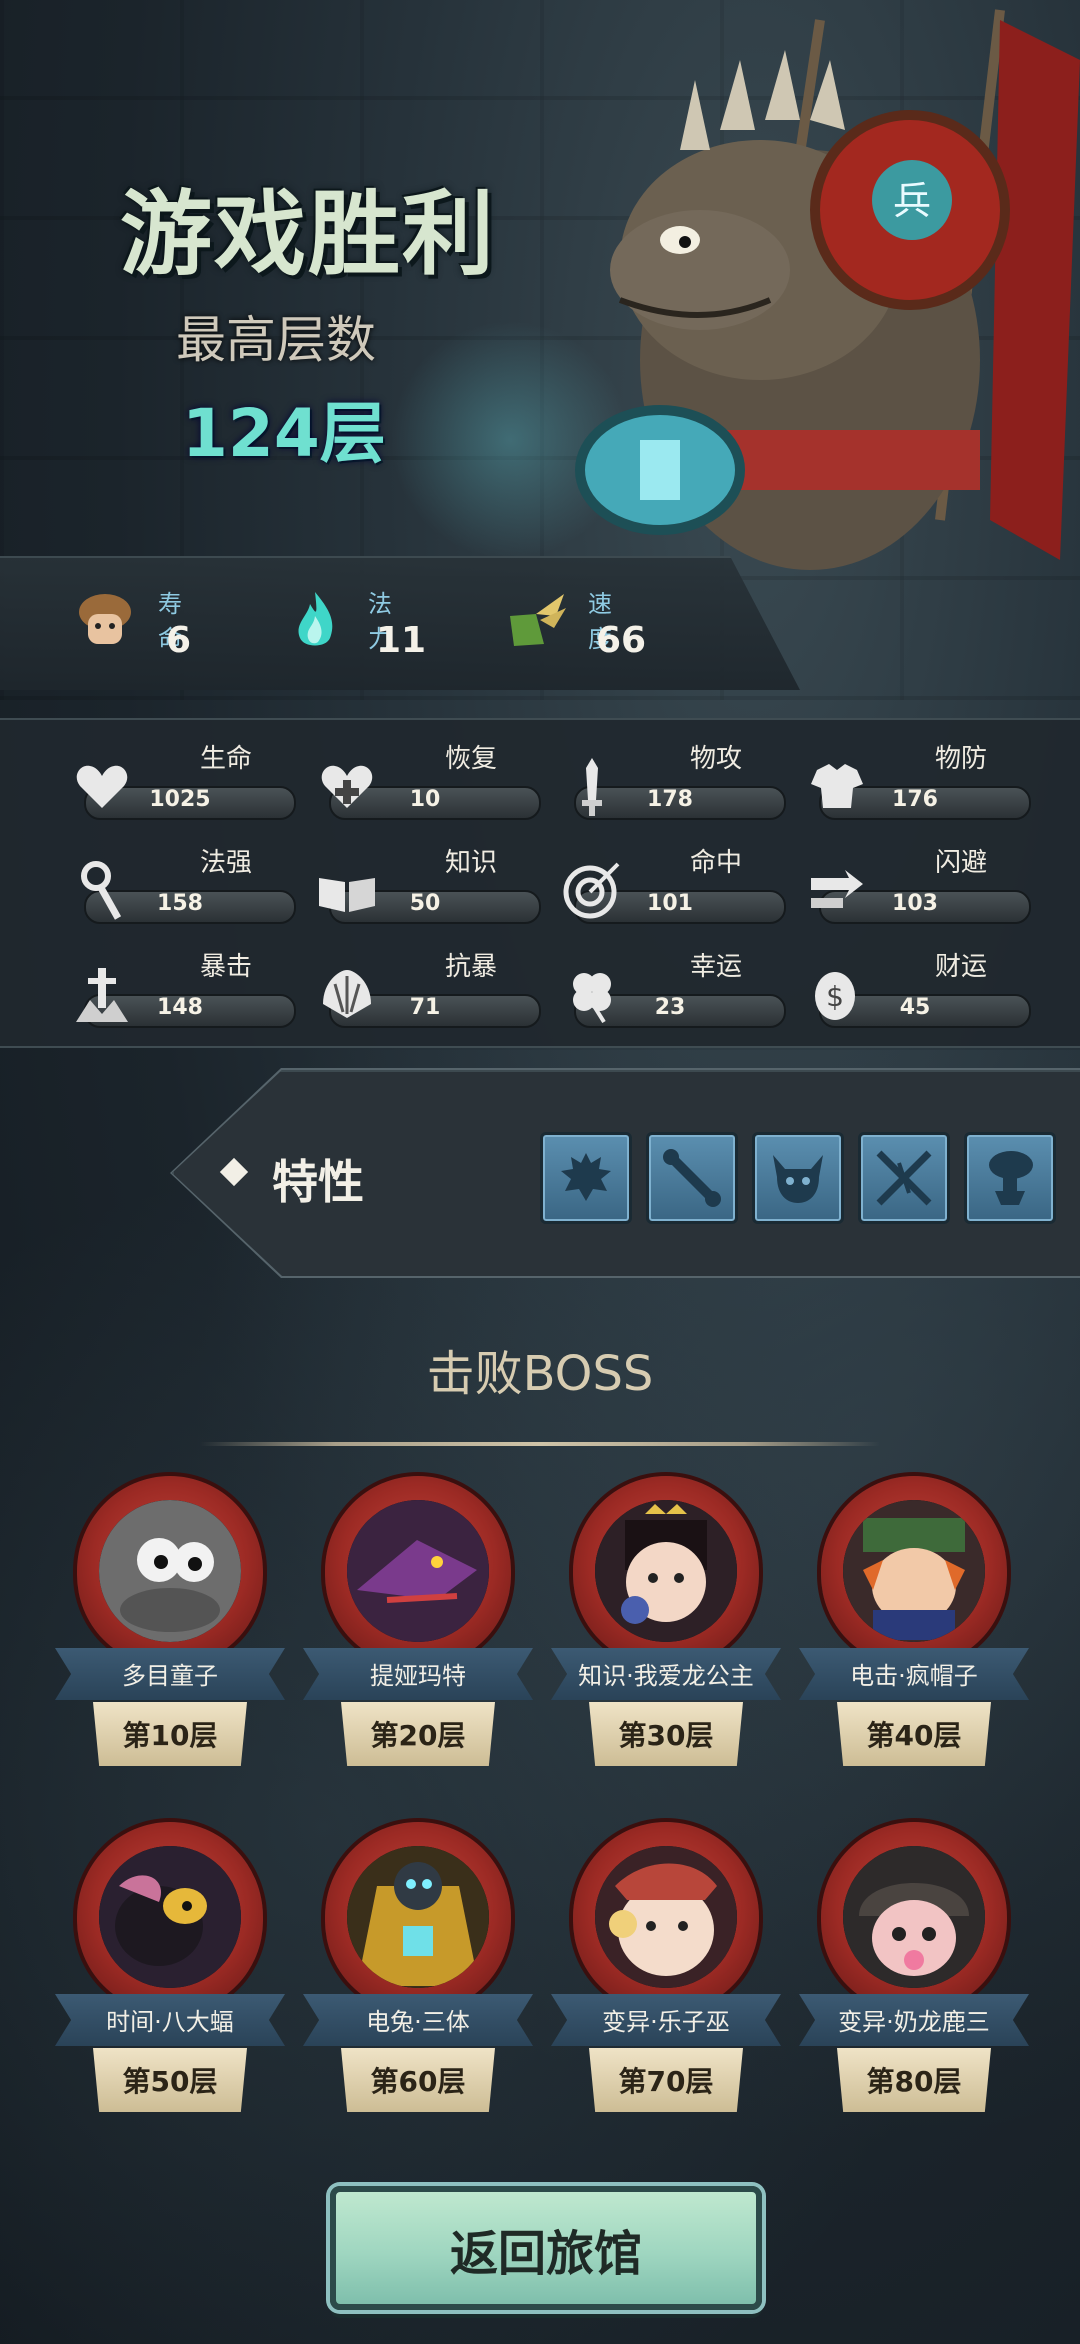  I want to click on attr-value: 45, so click(915, 1007).